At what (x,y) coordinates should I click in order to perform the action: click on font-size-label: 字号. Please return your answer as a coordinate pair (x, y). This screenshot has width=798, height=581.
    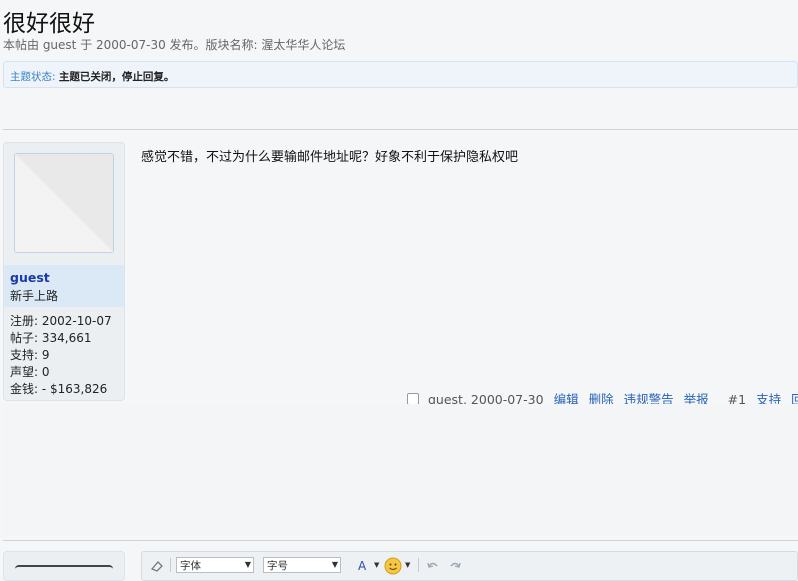
    Looking at the image, I should click on (277, 566).